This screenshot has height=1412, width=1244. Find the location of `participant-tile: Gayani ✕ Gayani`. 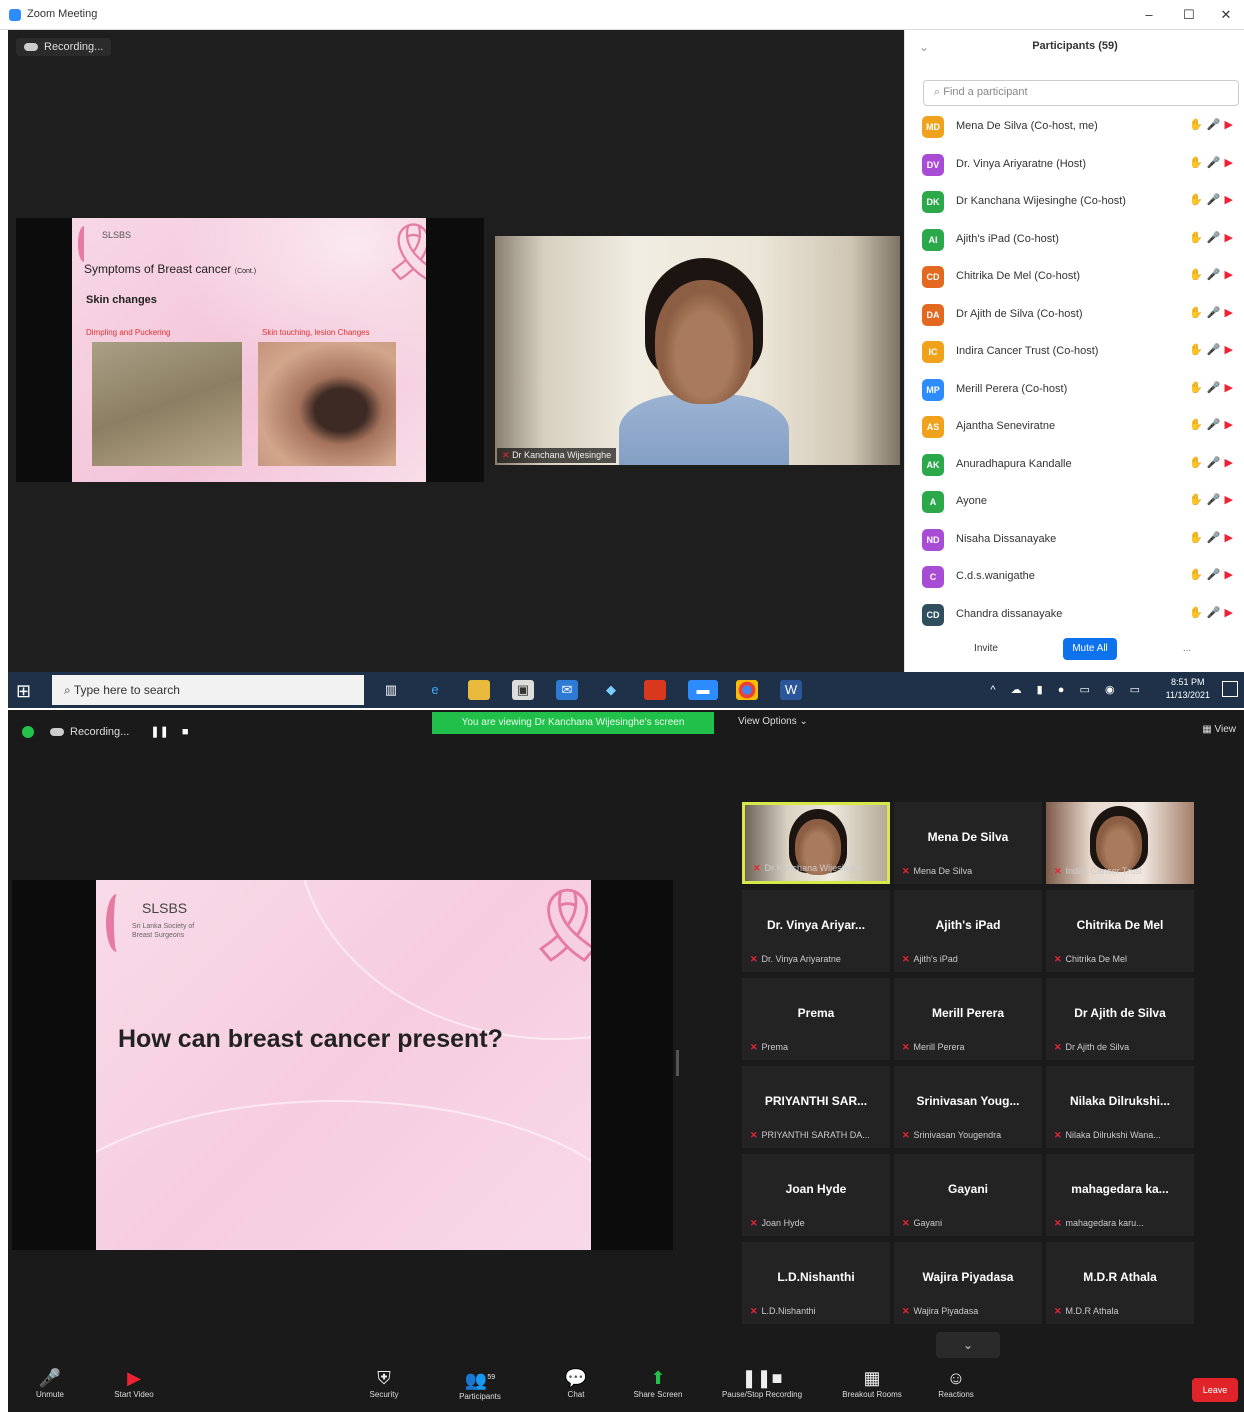

participant-tile: Gayani ✕ Gayani is located at coordinates (968, 1195).